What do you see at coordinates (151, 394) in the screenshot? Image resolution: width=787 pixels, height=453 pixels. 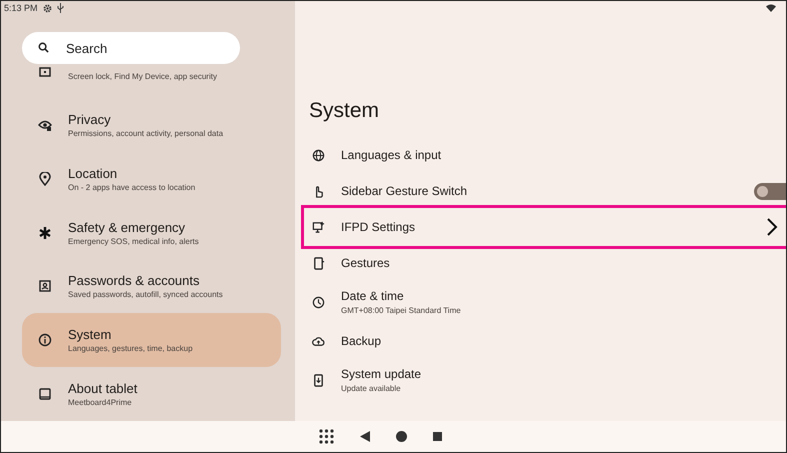 I see `sidebar-item: About tablet Meetboard4Prime` at bounding box center [151, 394].